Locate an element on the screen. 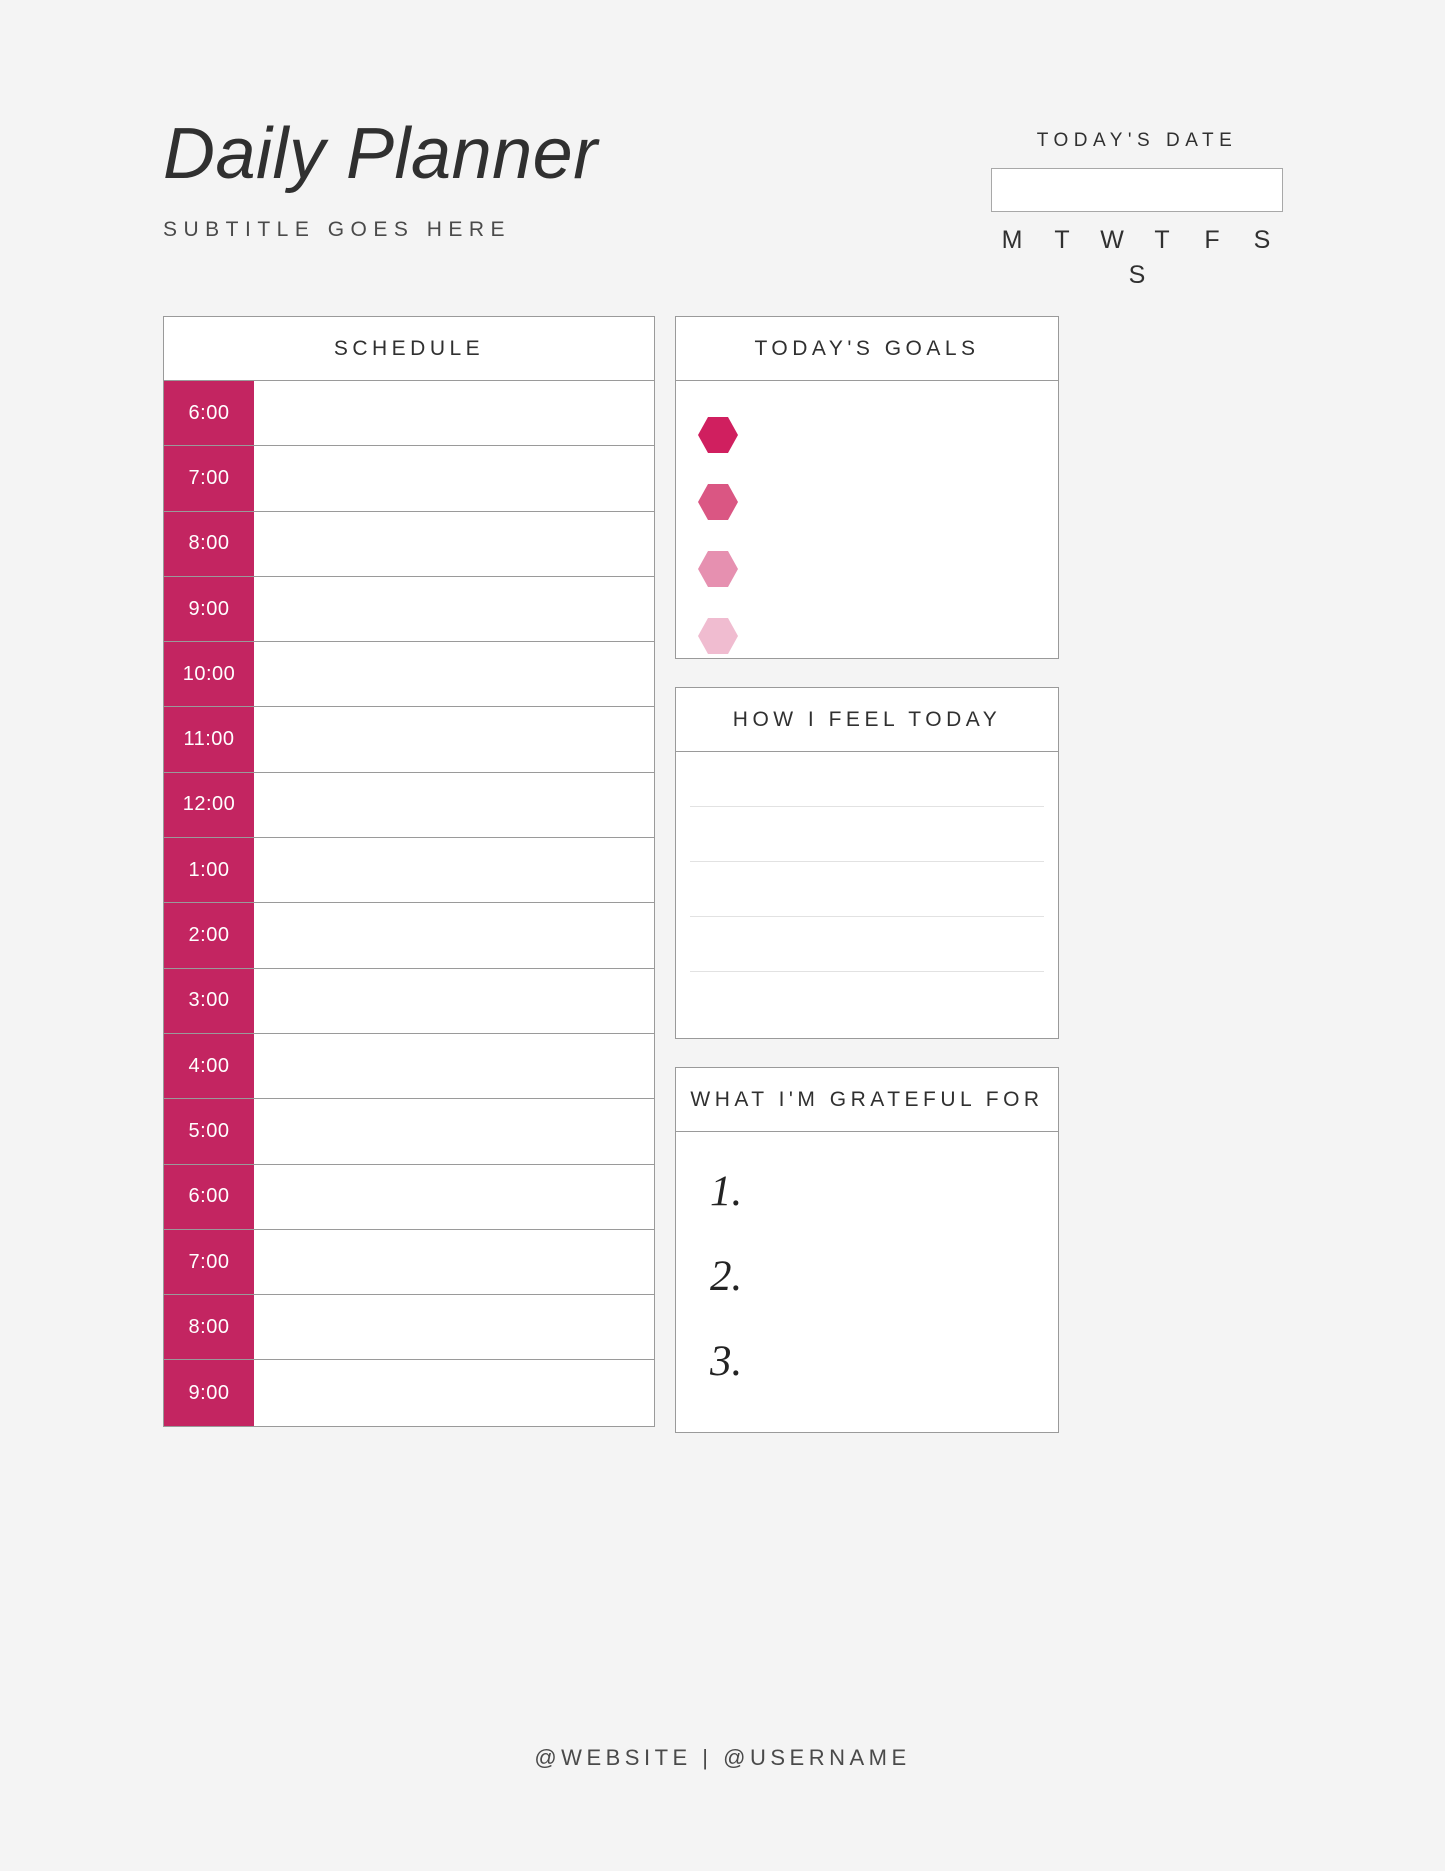  table-row: 4:00 is located at coordinates (409, 1066).